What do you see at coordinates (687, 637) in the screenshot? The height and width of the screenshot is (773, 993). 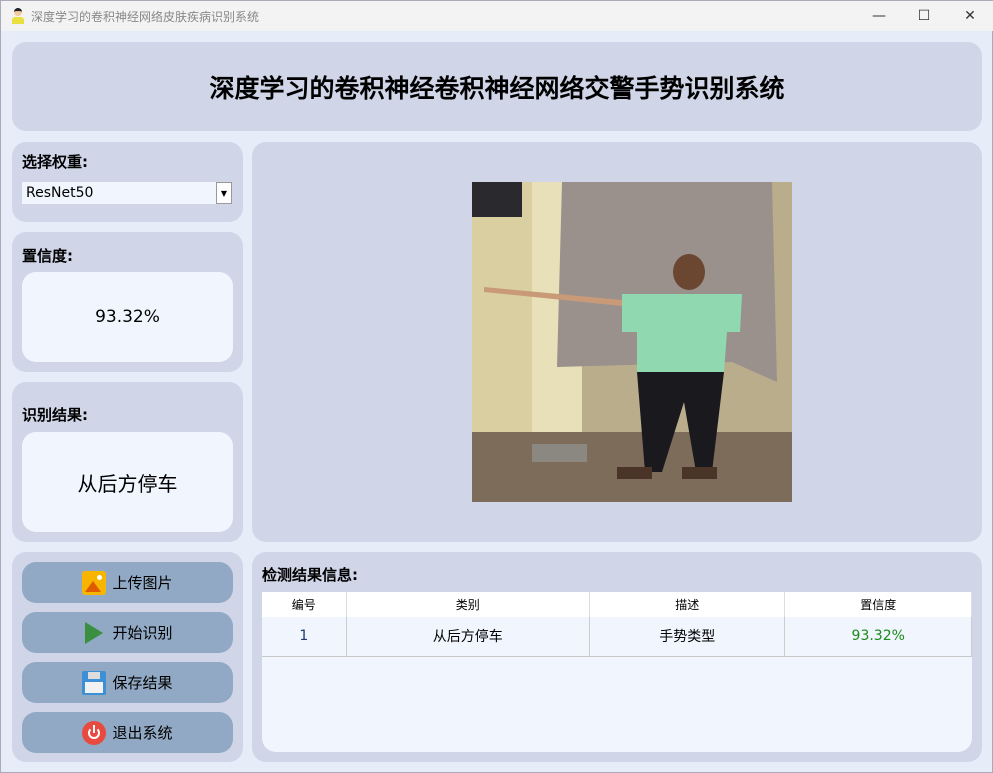 I see `cell-desc: 手势类型` at bounding box center [687, 637].